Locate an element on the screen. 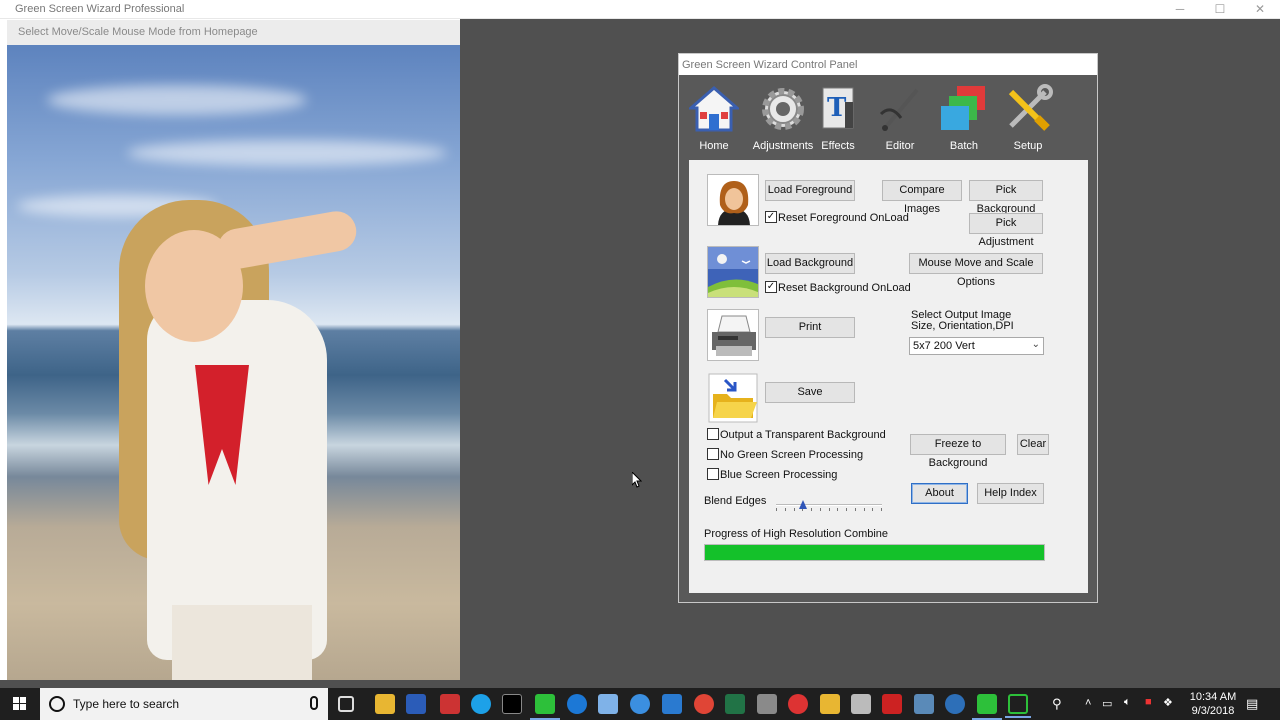 This screenshot has height=720, width=1280. toolbar-batch: Batch is located at coordinates (964, 122).